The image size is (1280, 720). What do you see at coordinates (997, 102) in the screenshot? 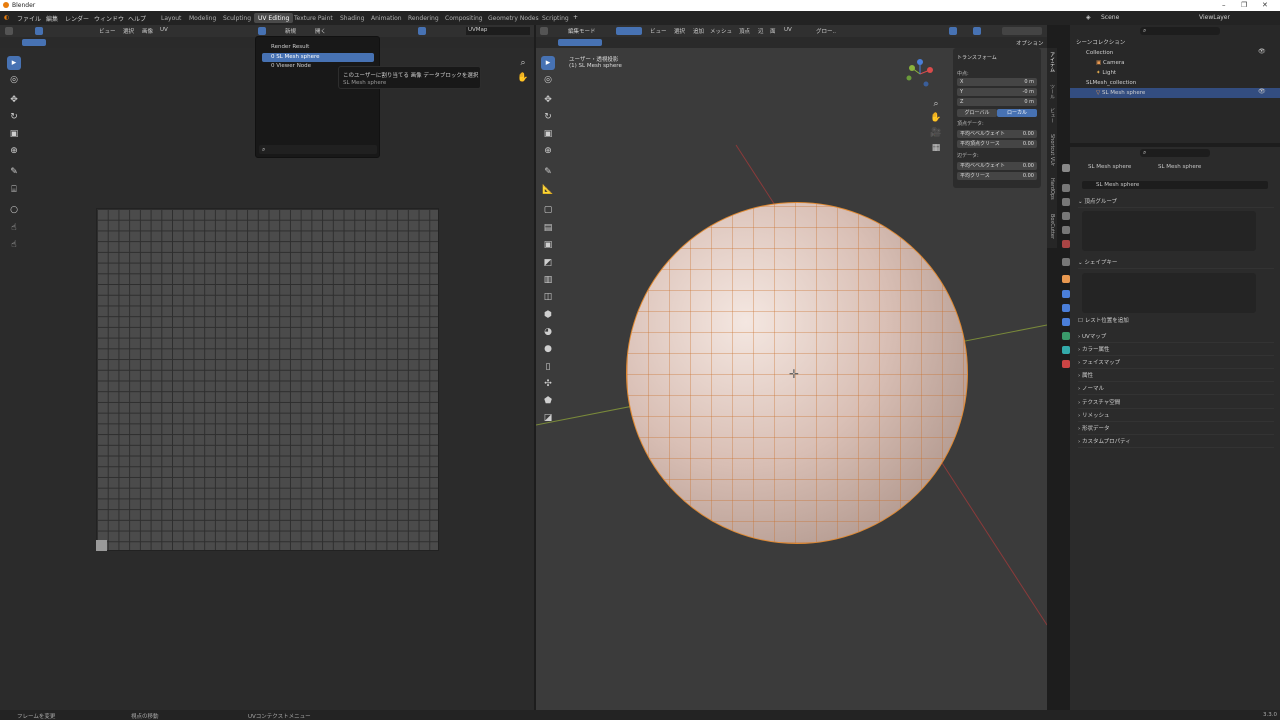
I see `median-z-field: Z0 m` at bounding box center [997, 102].